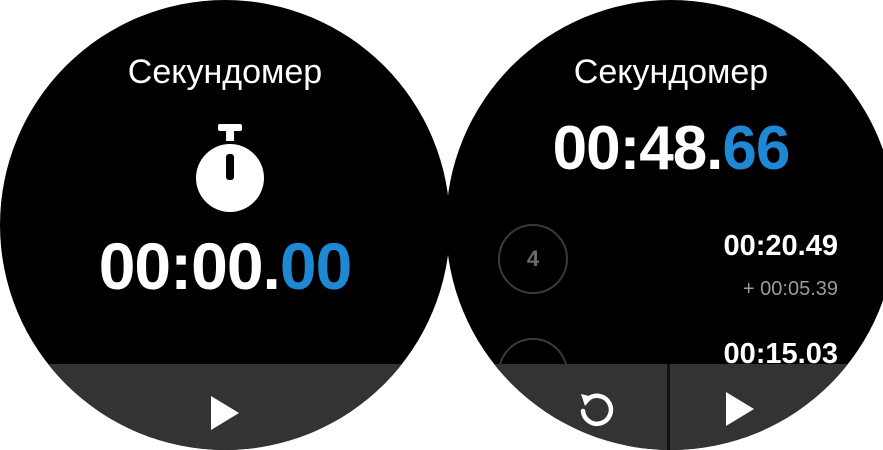  I want to click on lap-split-diff: + 00:05.39, so click(790, 289).